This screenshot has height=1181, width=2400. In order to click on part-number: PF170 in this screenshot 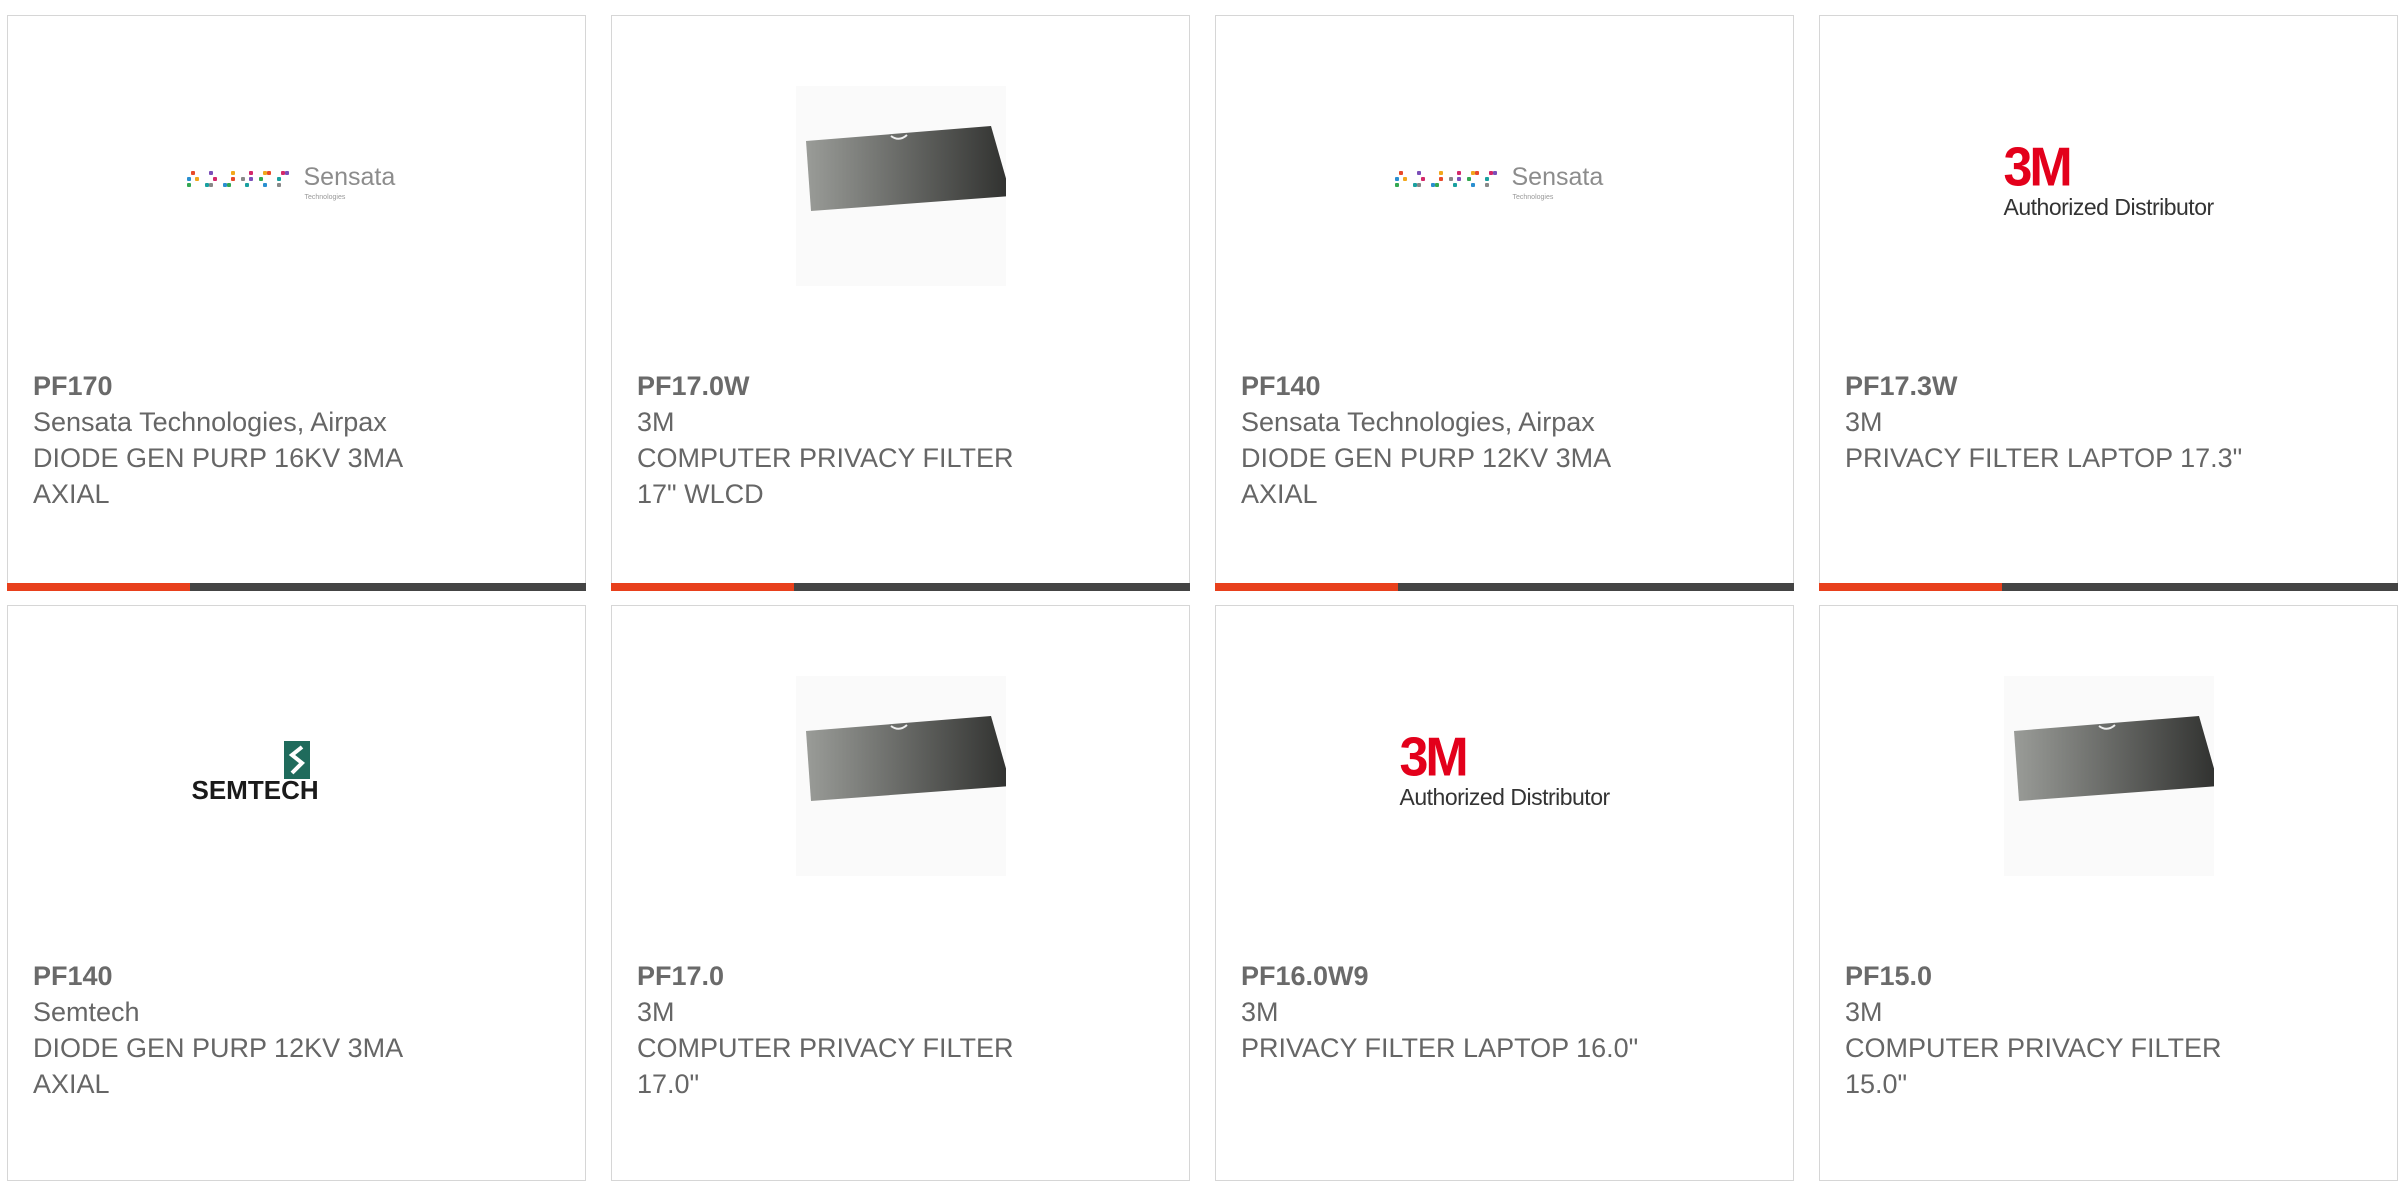, I will do `click(296, 386)`.